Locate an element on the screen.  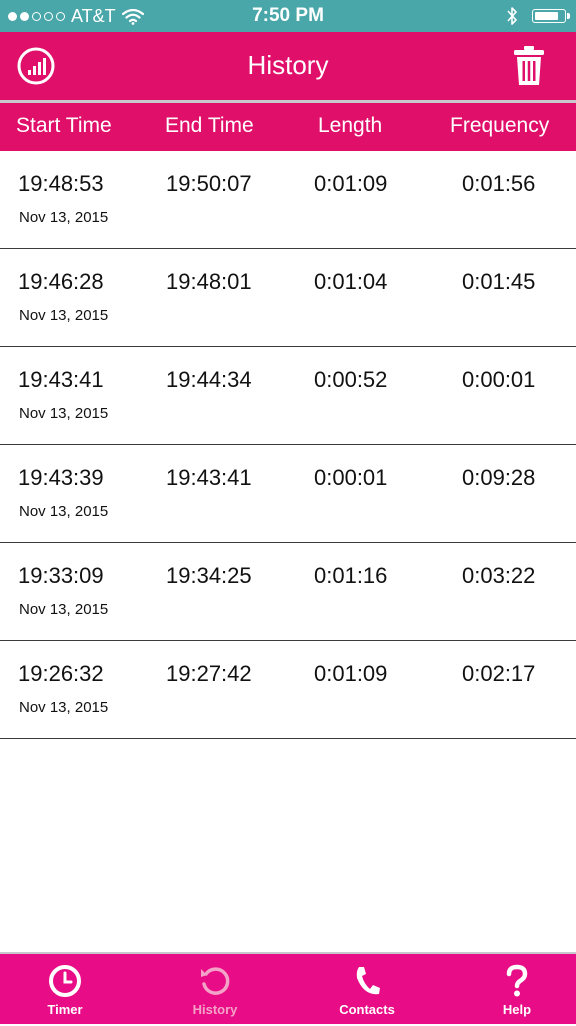
tab-contacts: Contacts is located at coordinates (367, 990).